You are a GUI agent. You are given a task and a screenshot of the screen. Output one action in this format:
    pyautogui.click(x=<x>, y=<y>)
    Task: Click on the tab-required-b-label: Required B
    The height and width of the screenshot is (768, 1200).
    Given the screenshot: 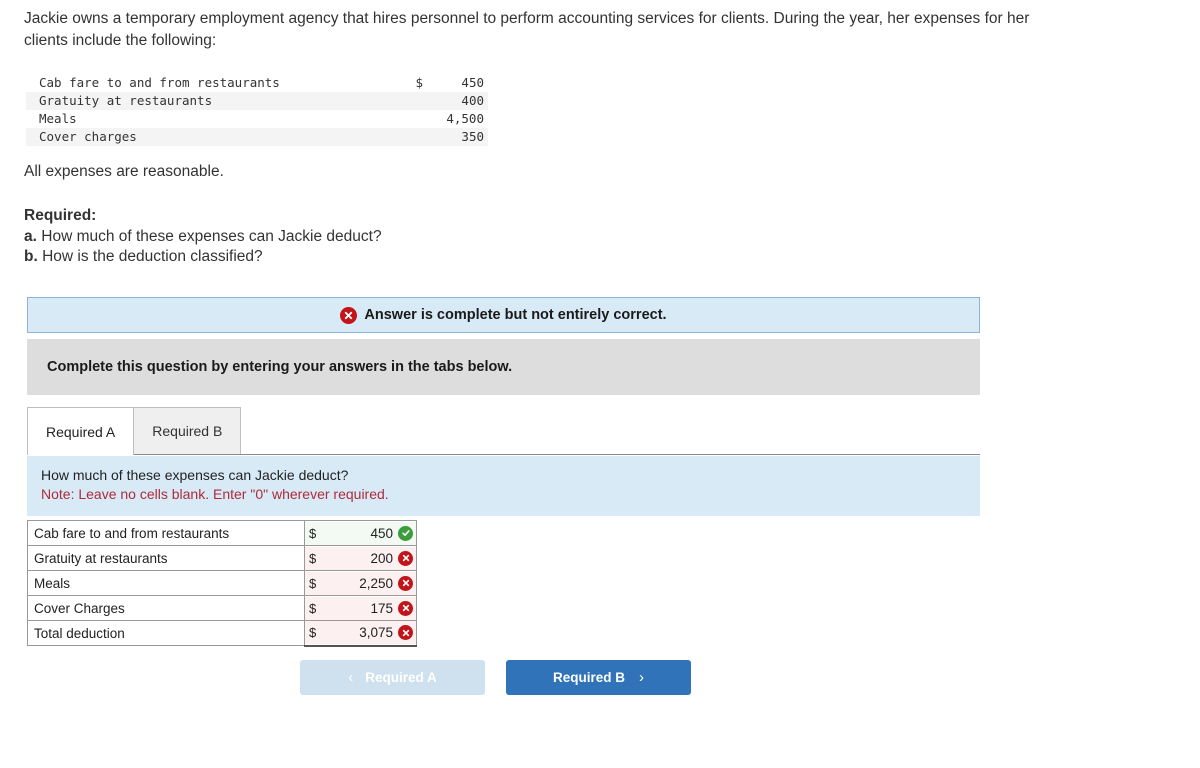 What is the action you would take?
    pyautogui.click(x=187, y=431)
    